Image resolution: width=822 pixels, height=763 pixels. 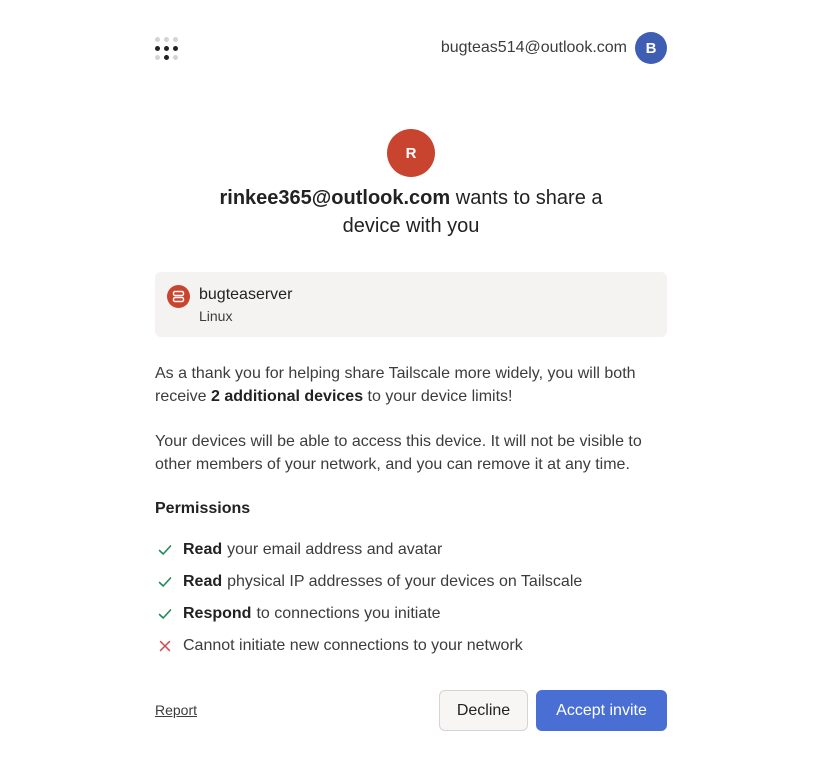 I want to click on server-icon, so click(x=178, y=296).